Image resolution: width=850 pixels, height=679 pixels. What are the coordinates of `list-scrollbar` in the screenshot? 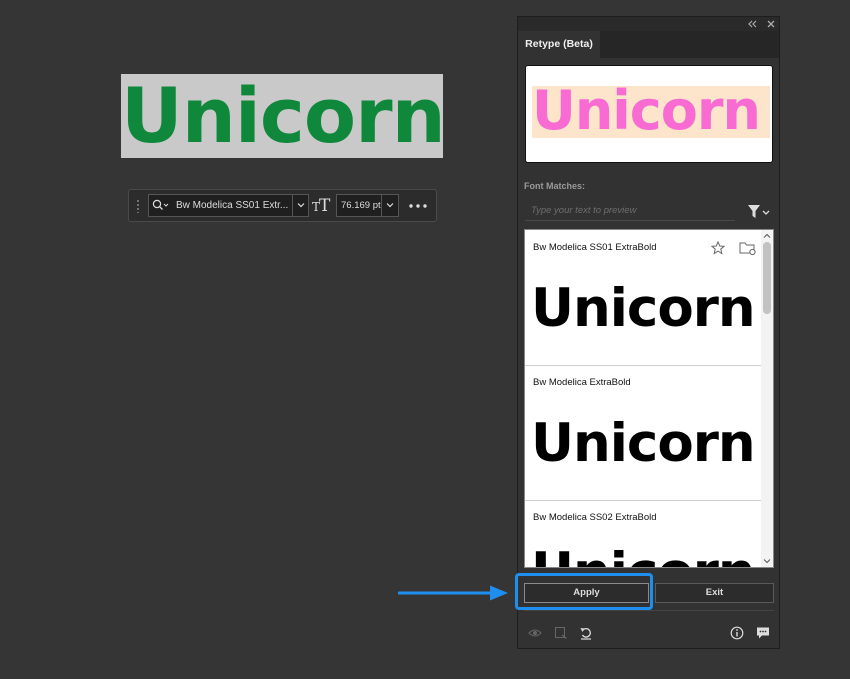 It's located at (767, 398).